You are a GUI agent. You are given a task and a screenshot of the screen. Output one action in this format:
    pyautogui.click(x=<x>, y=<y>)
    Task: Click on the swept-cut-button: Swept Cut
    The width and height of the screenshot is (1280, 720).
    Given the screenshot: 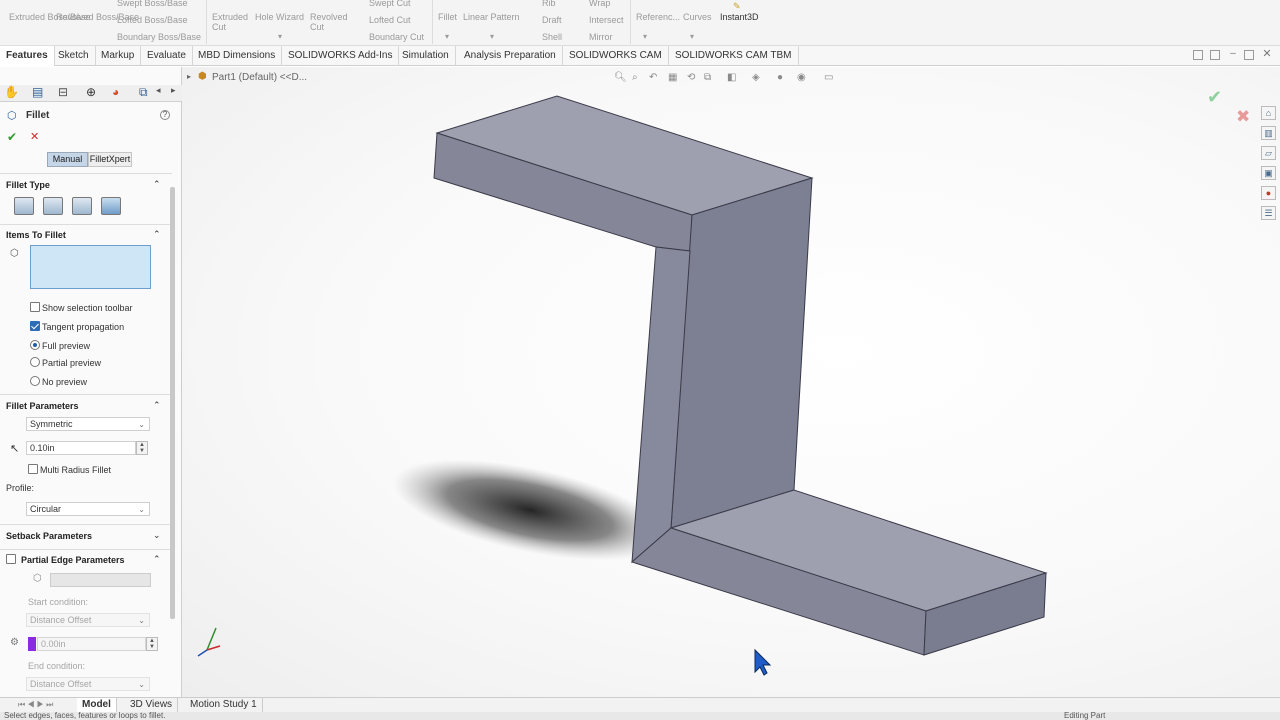 What is the action you would take?
    pyautogui.click(x=390, y=4)
    